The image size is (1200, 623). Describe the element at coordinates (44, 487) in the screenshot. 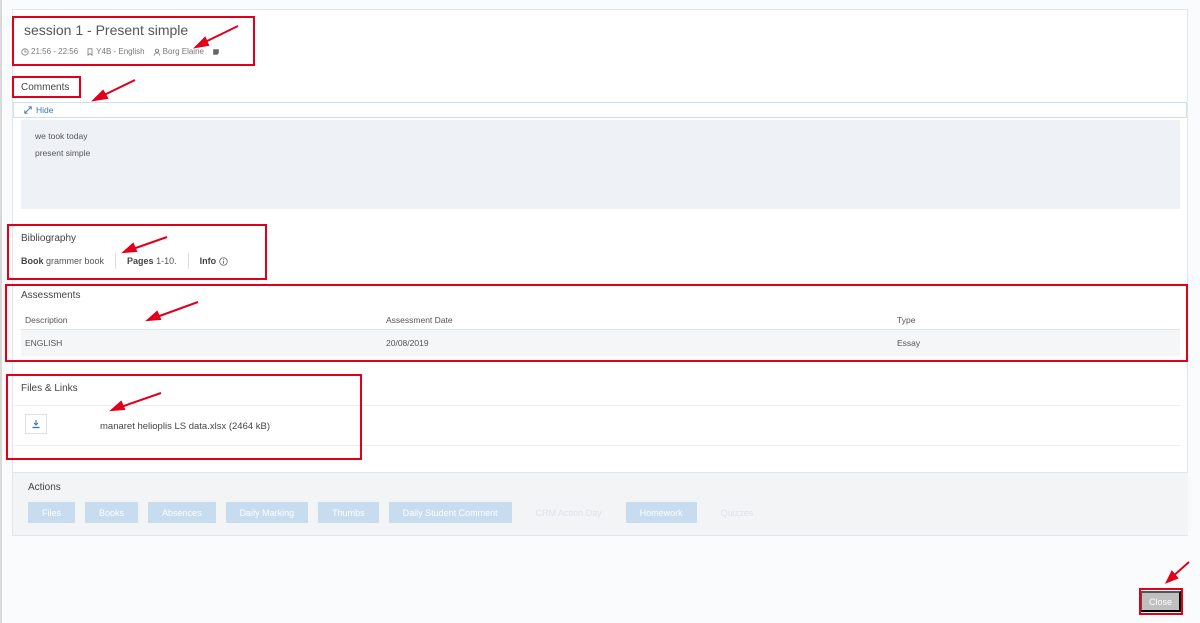

I see `actions-label: Actions` at that location.